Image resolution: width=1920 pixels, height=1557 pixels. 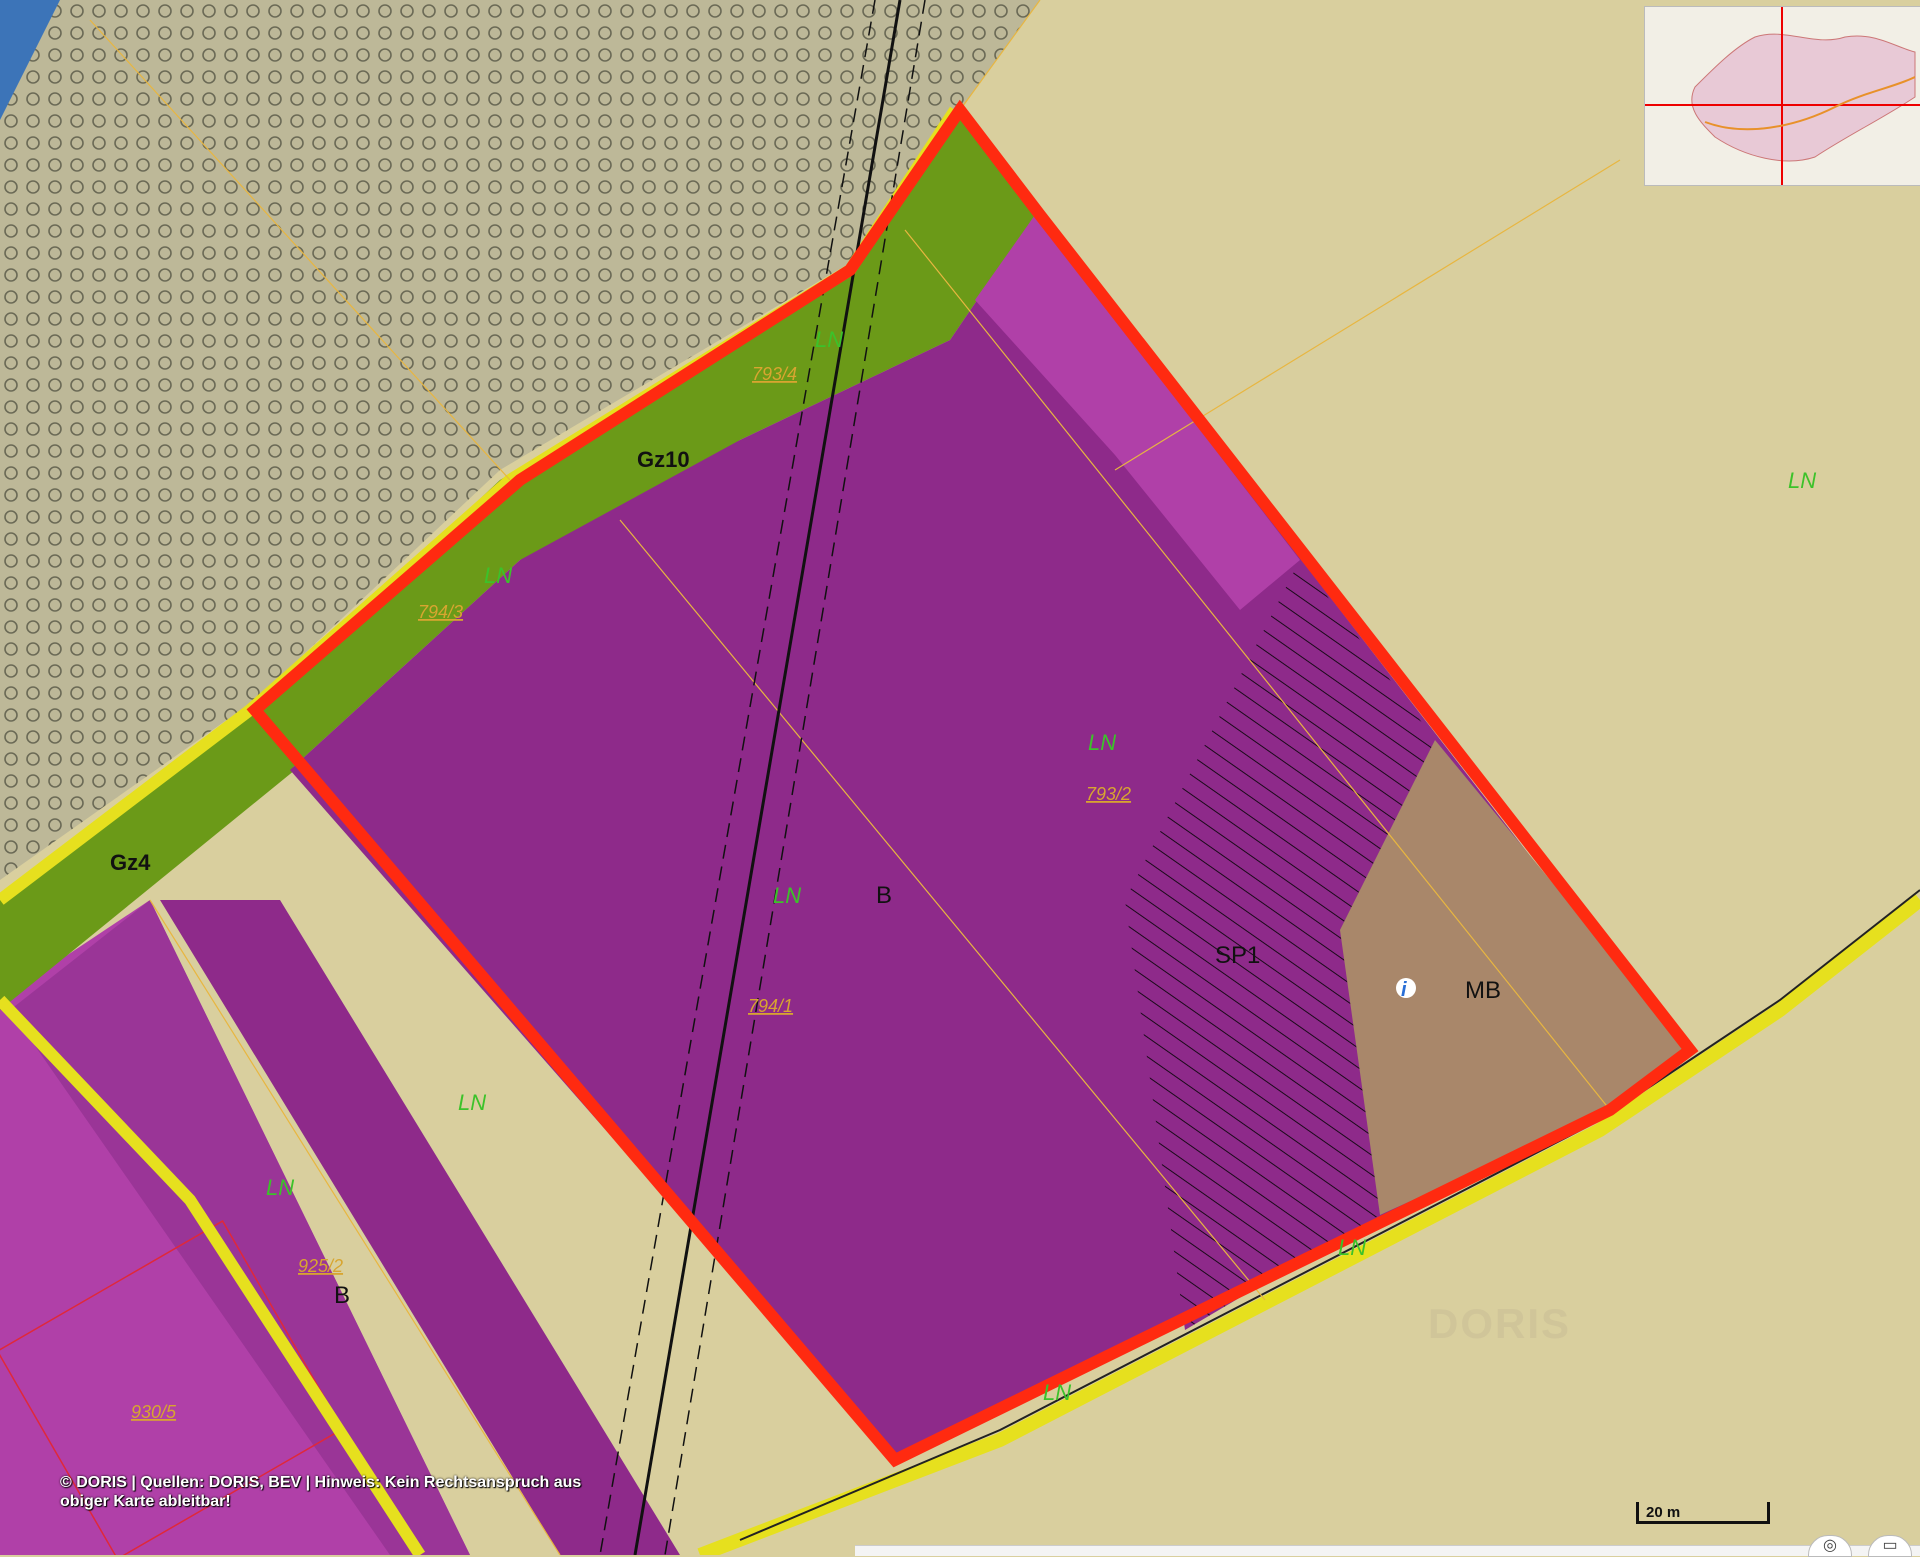 I want to click on svg-text: i, so click(x=1404, y=990).